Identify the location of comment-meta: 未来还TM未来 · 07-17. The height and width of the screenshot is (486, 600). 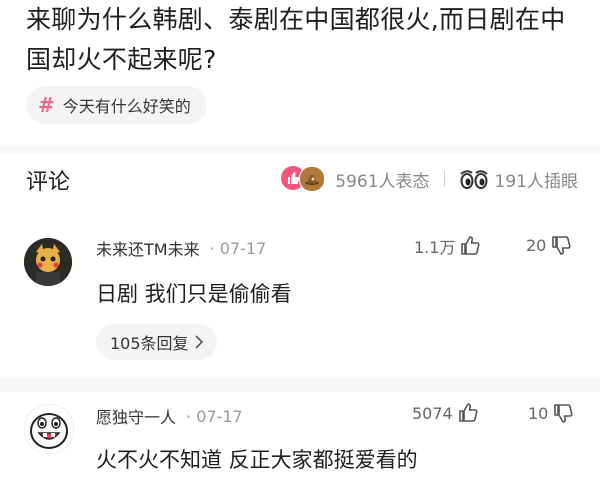
(181, 248).